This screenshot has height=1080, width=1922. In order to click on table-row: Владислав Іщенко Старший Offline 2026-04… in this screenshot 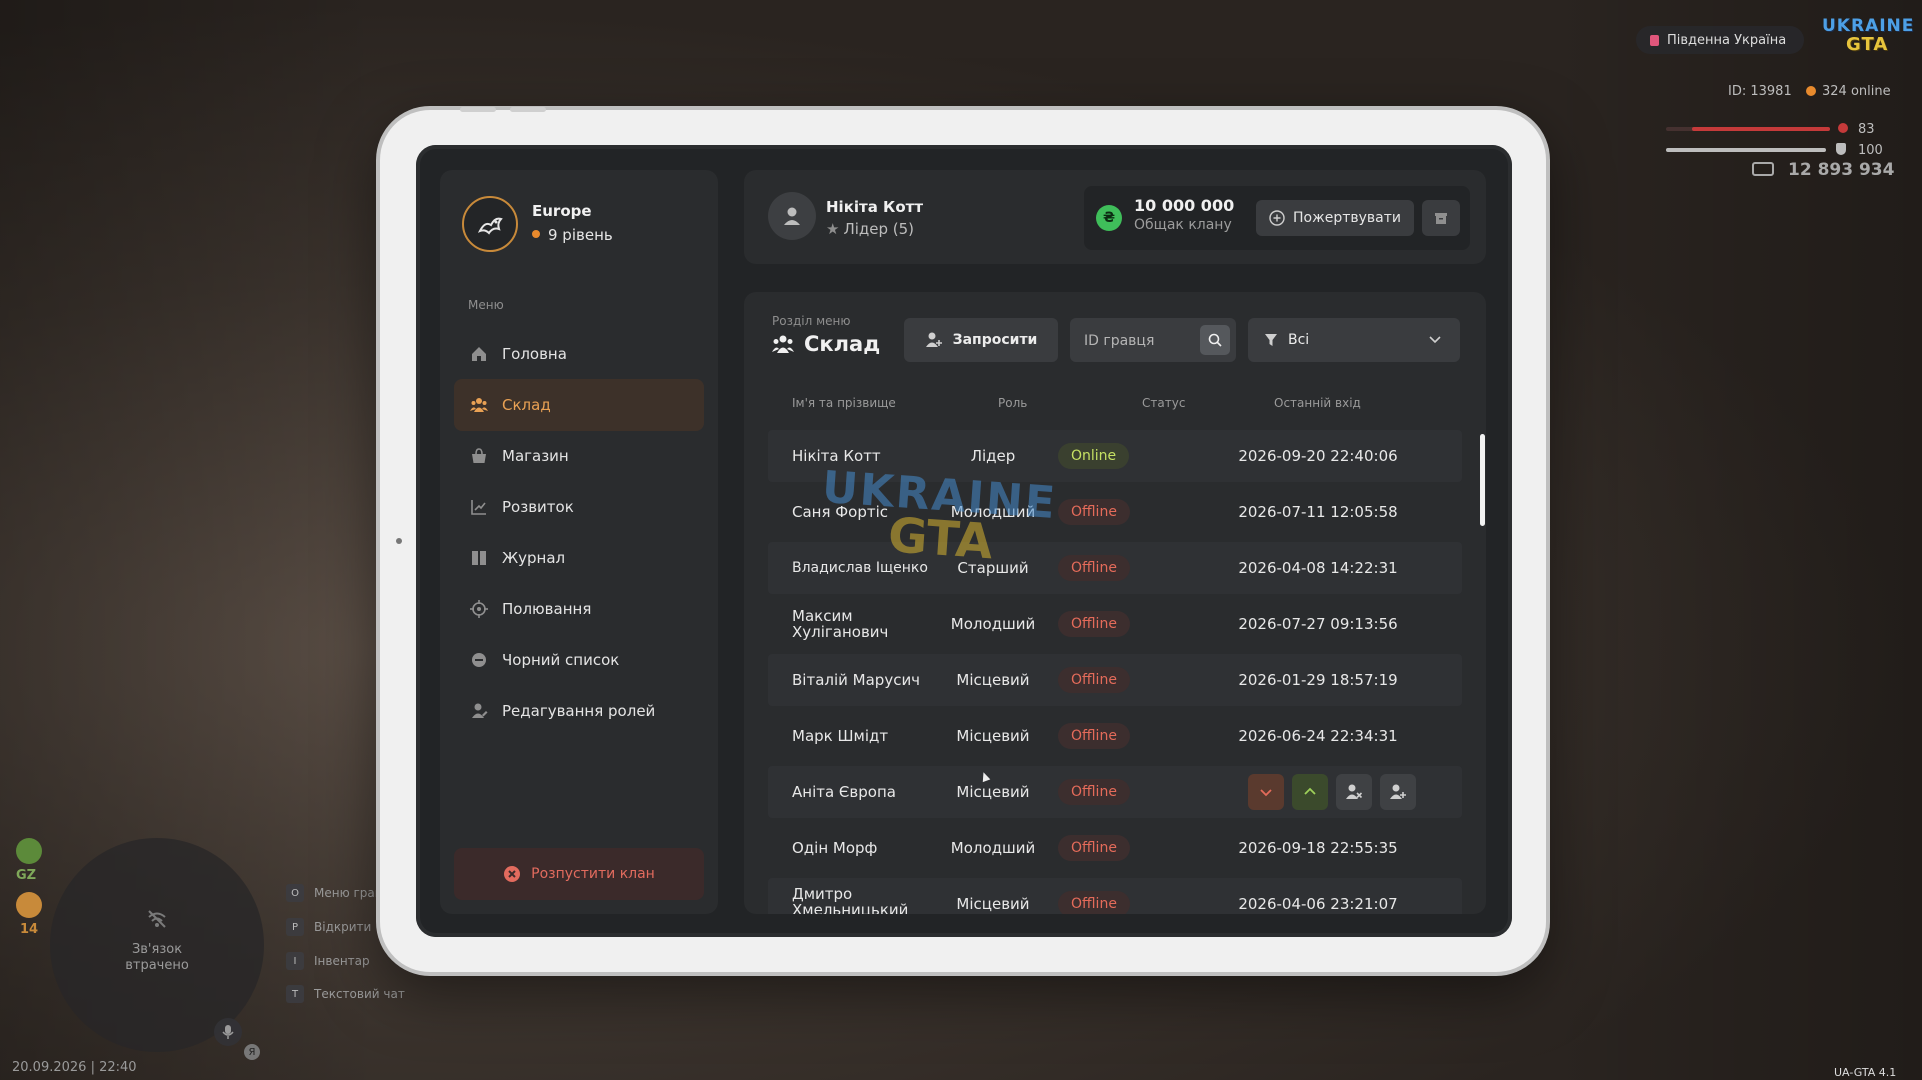, I will do `click(1115, 568)`.